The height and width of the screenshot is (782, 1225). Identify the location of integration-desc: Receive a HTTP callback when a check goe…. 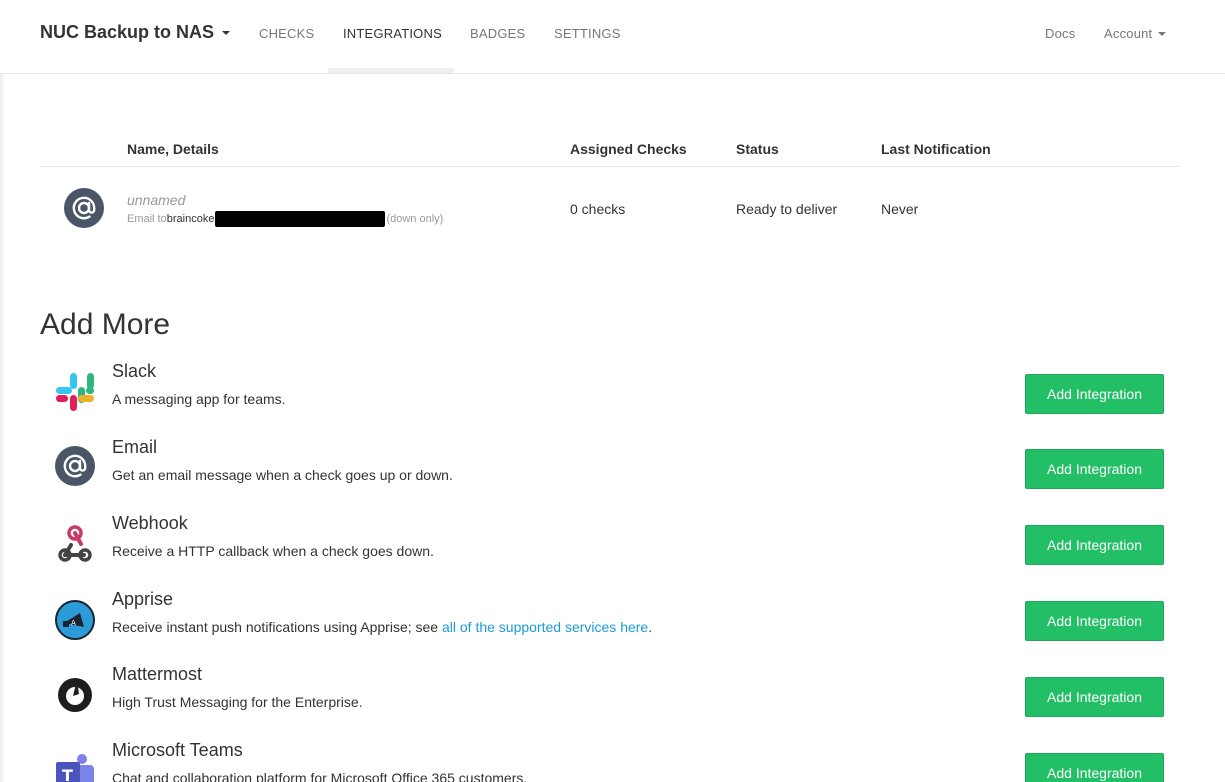
(273, 551).